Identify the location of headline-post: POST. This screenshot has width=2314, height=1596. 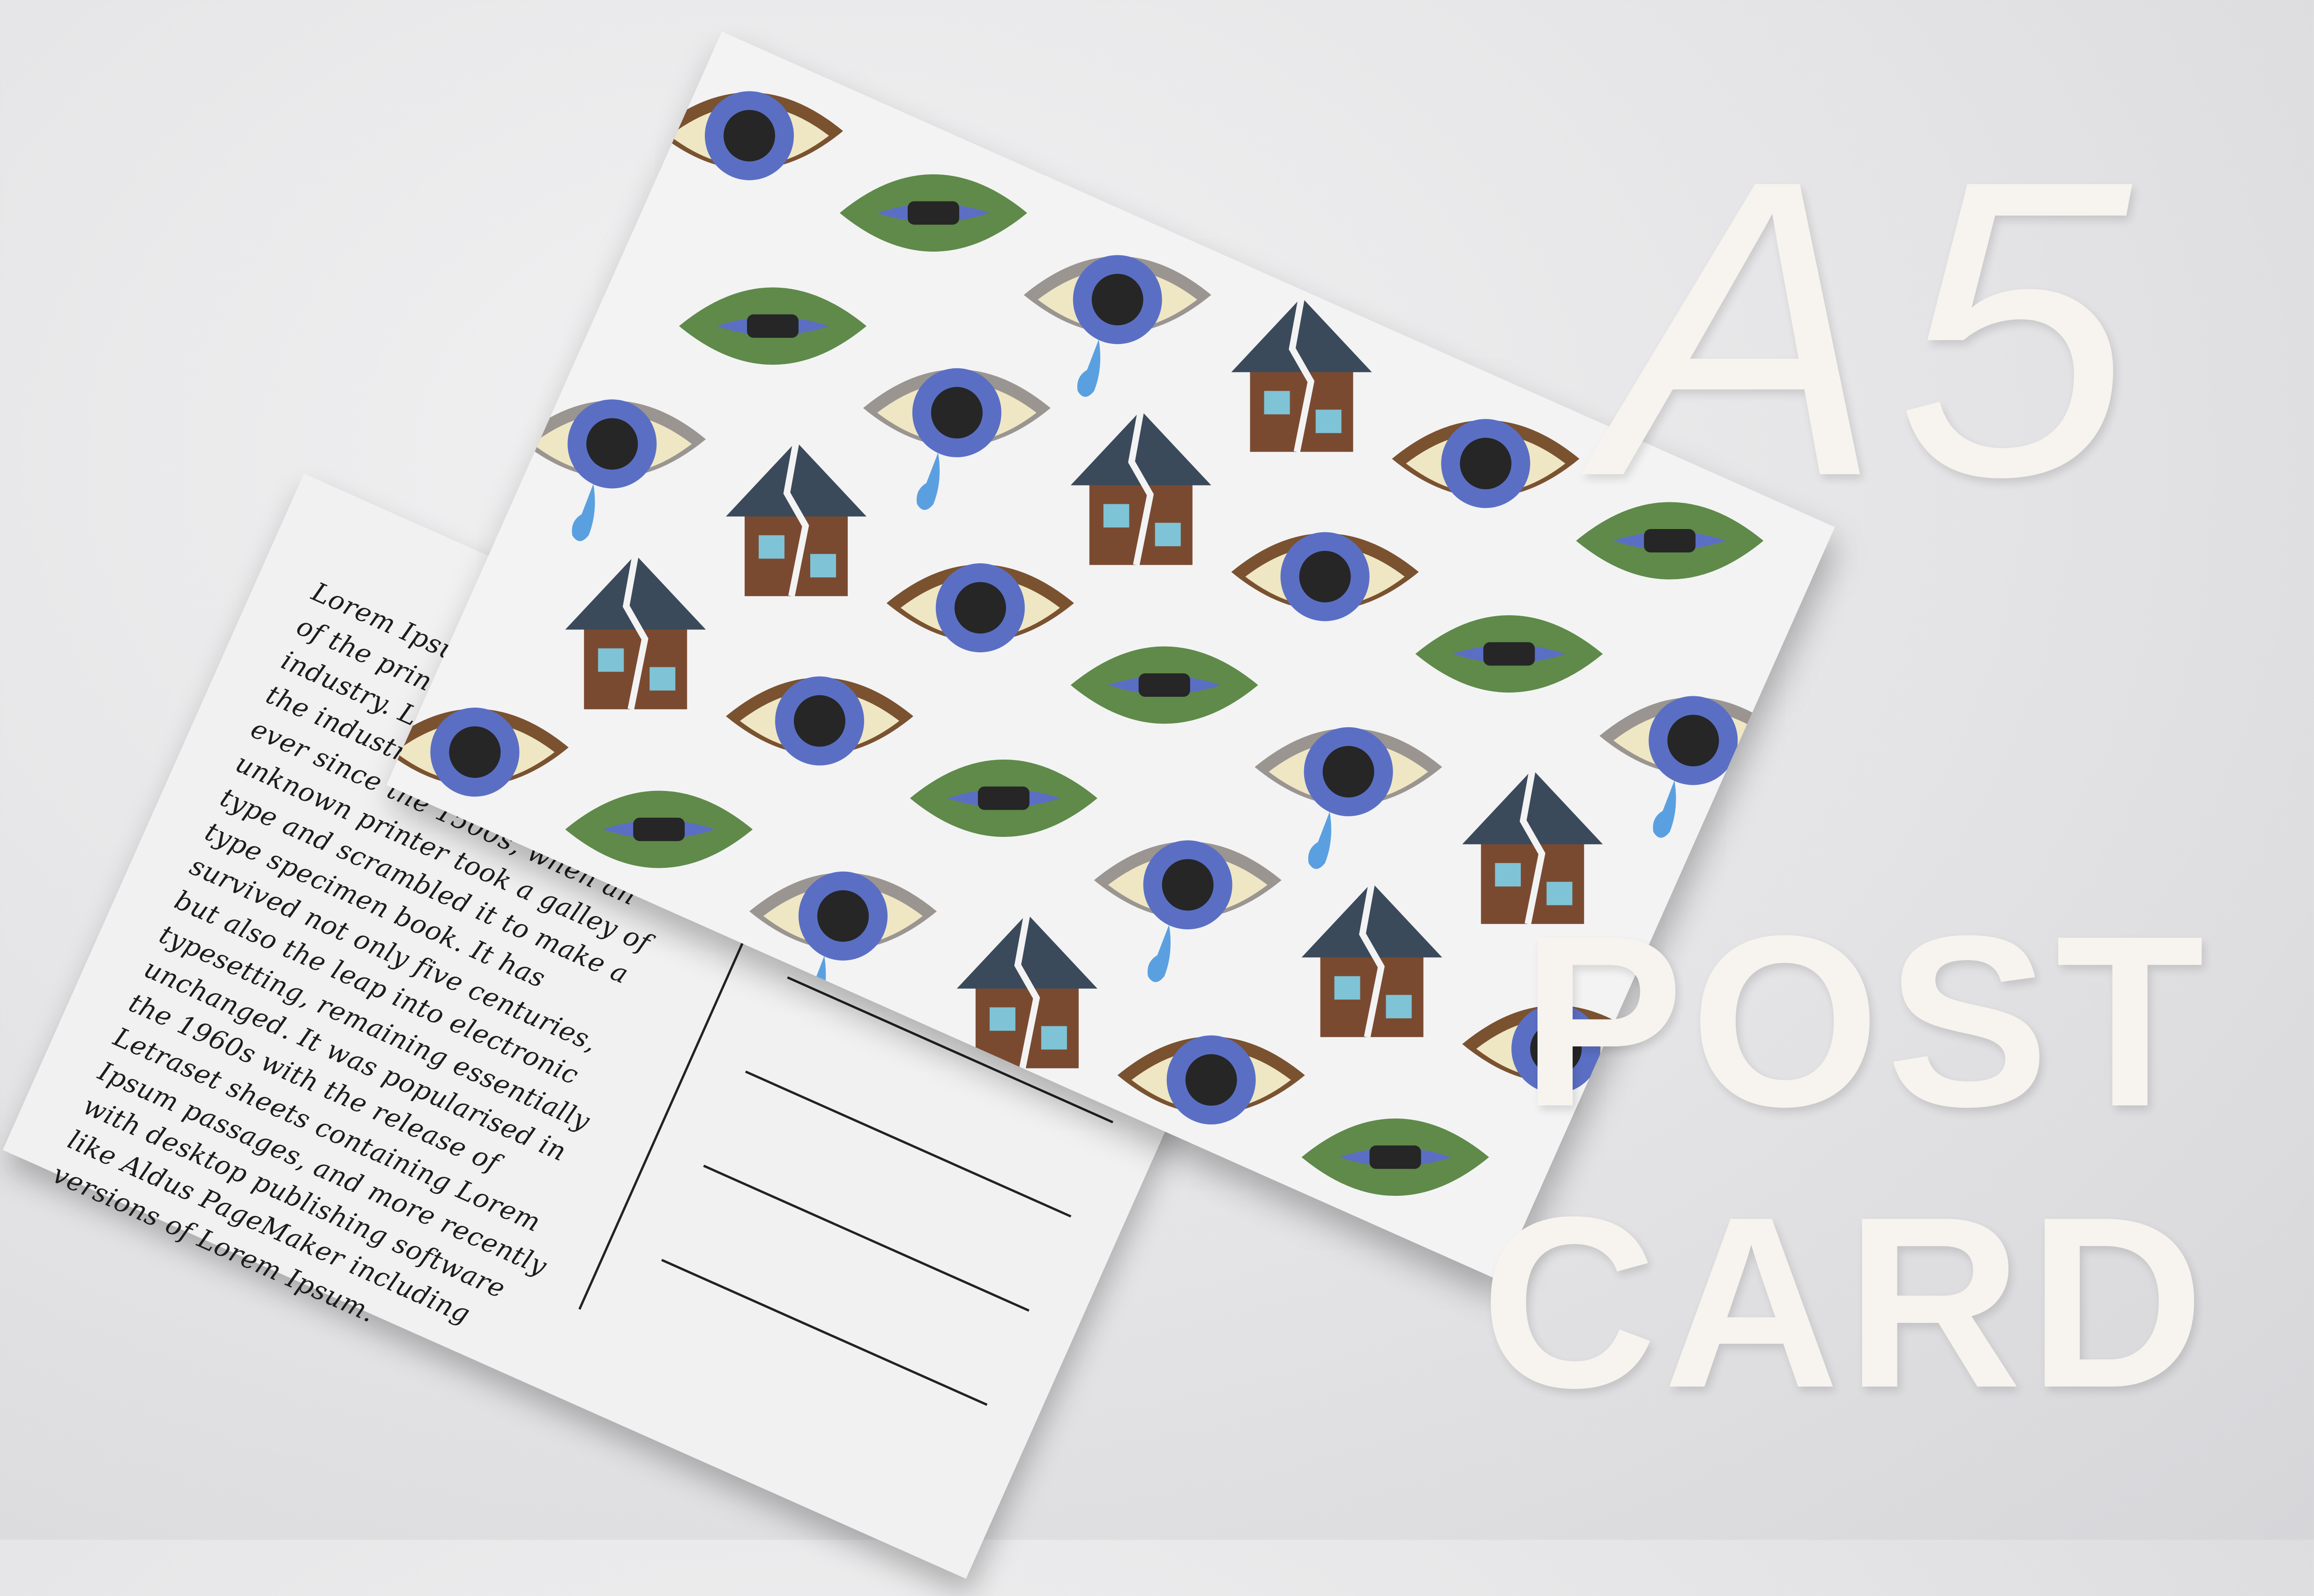
(1866, 1021).